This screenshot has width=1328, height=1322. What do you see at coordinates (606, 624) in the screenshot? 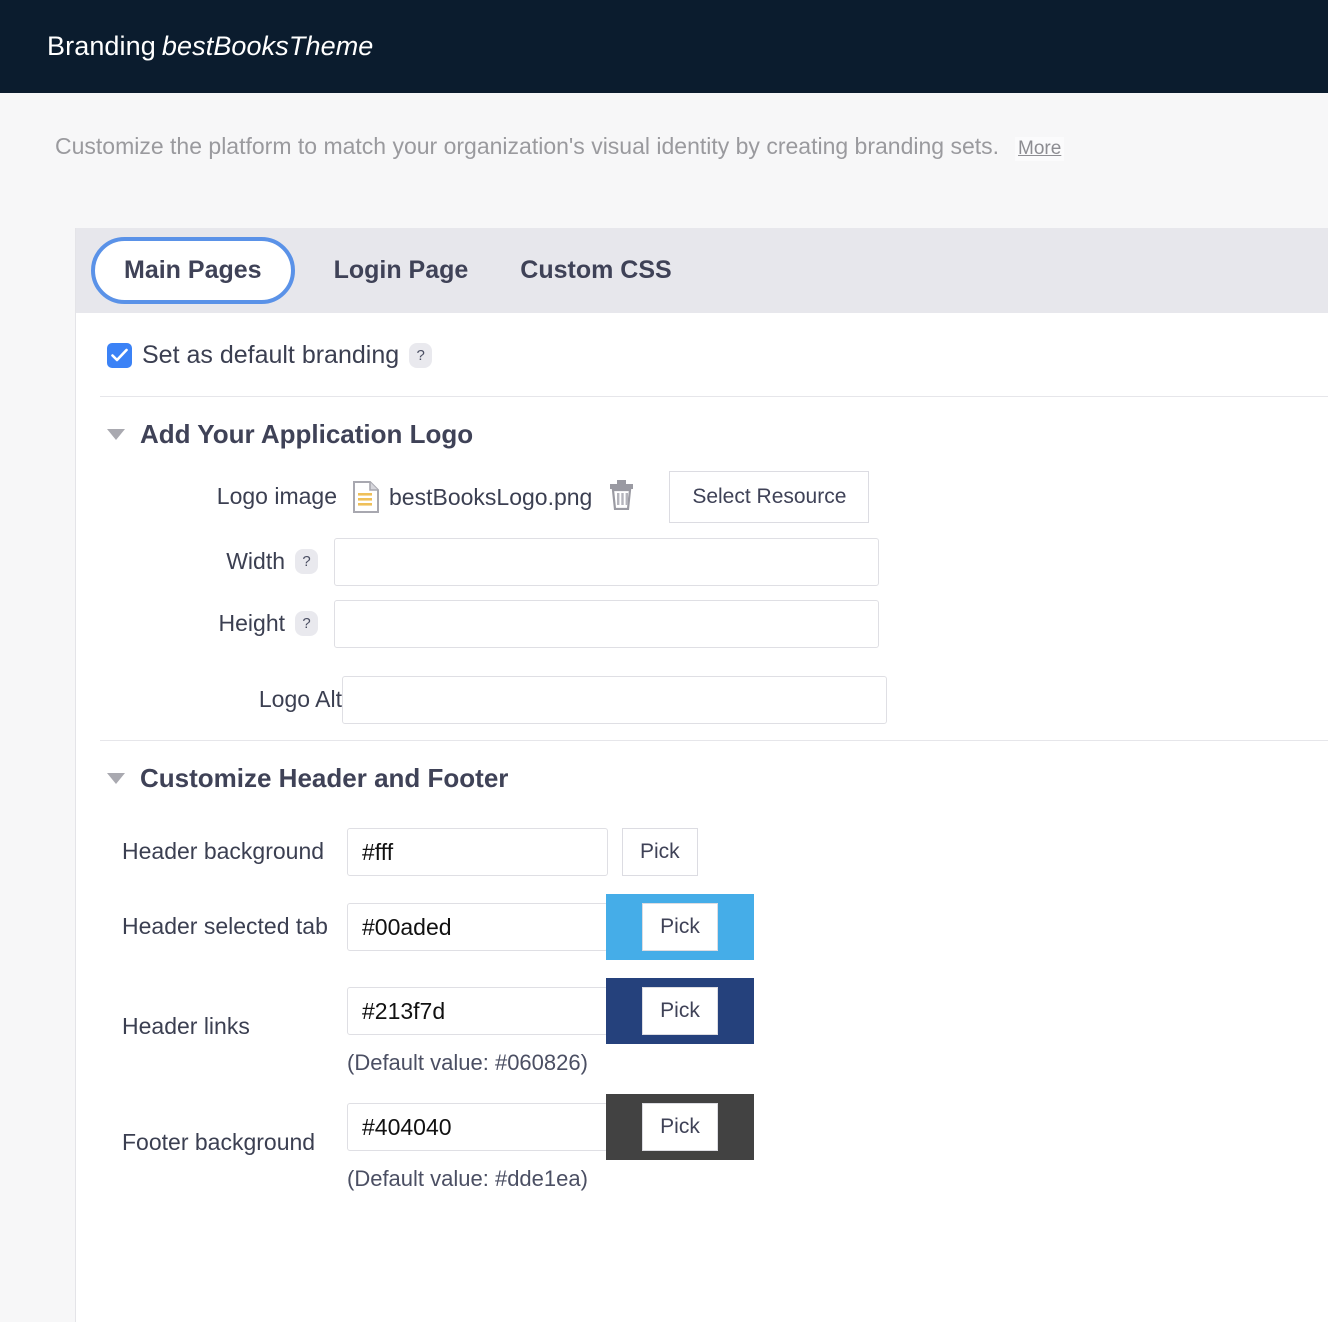
I see `logo-height-input` at bounding box center [606, 624].